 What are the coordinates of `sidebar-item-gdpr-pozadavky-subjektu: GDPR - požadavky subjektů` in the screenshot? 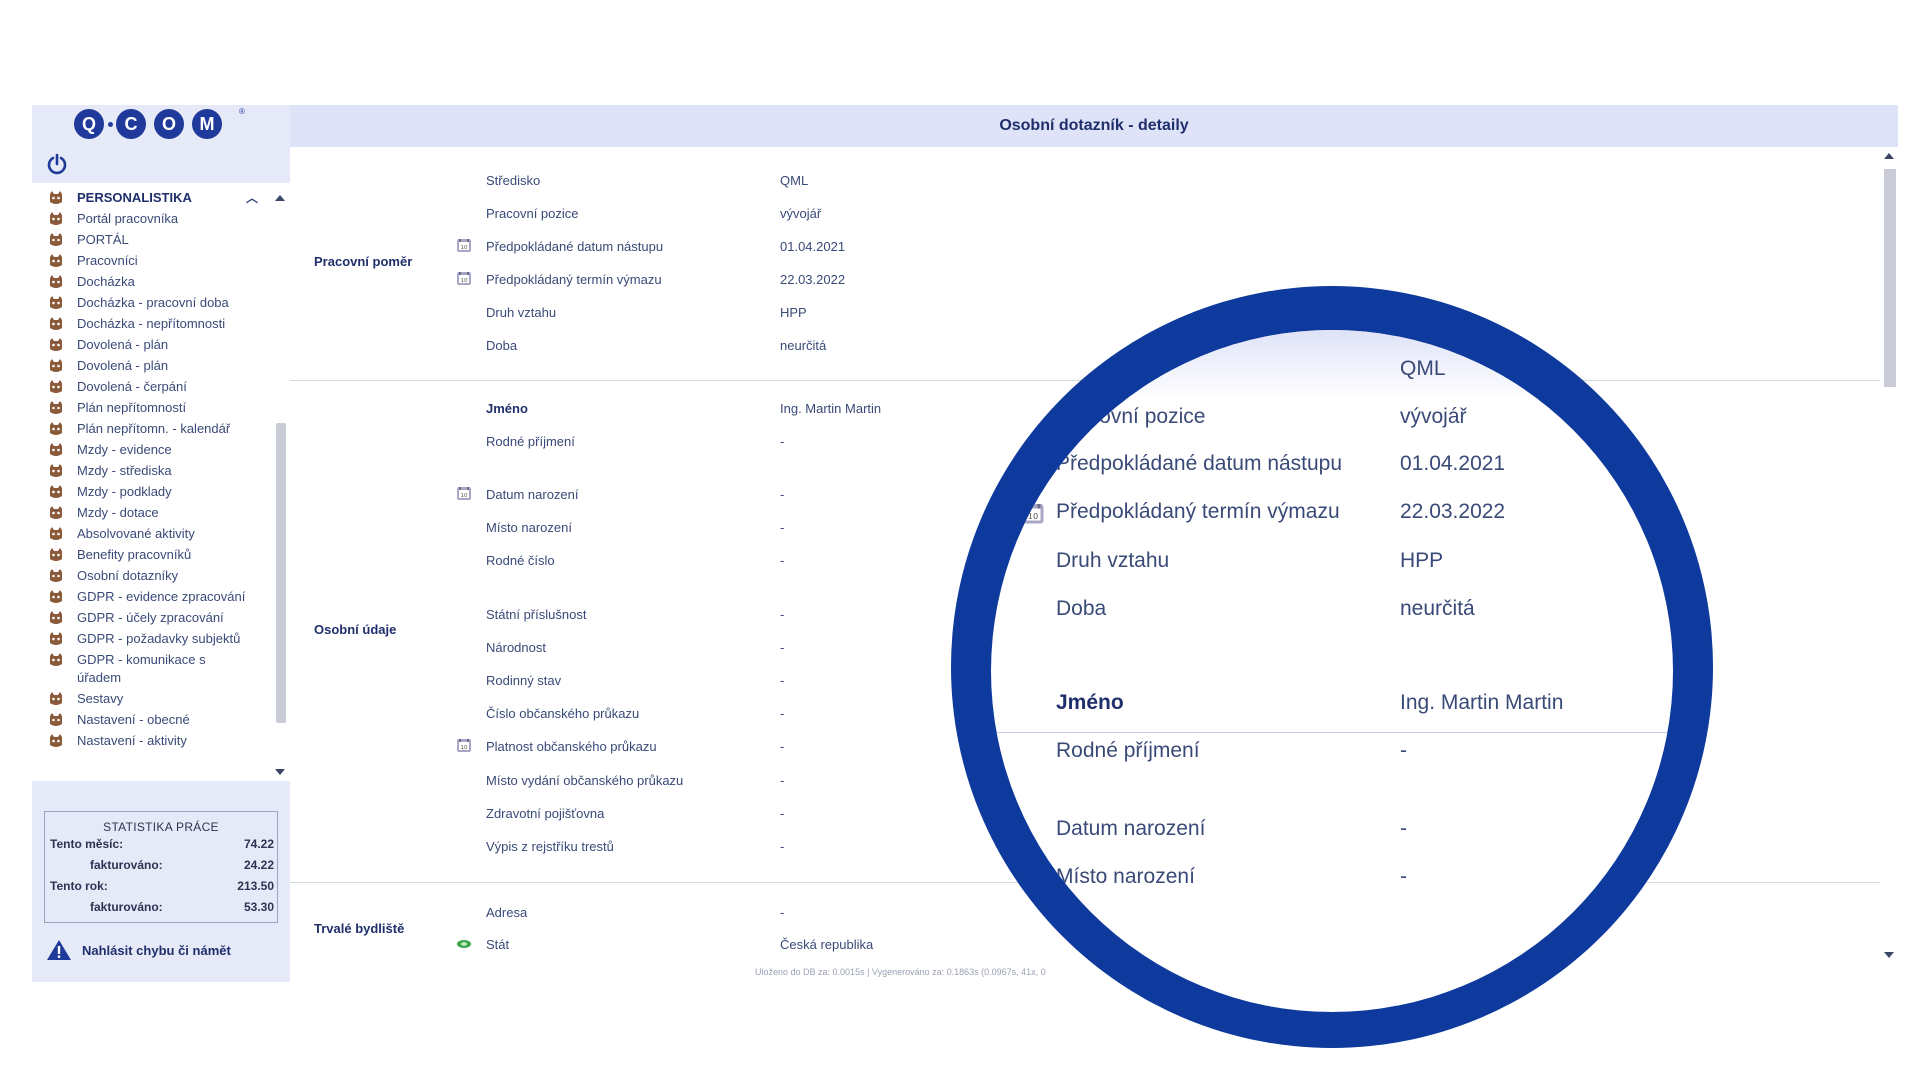 It's located at (152, 637).